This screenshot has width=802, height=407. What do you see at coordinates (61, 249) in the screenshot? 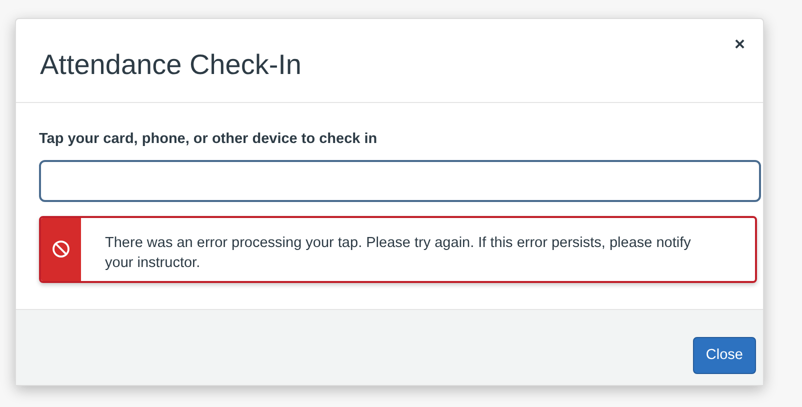
I see `prohibited-icon` at bounding box center [61, 249].